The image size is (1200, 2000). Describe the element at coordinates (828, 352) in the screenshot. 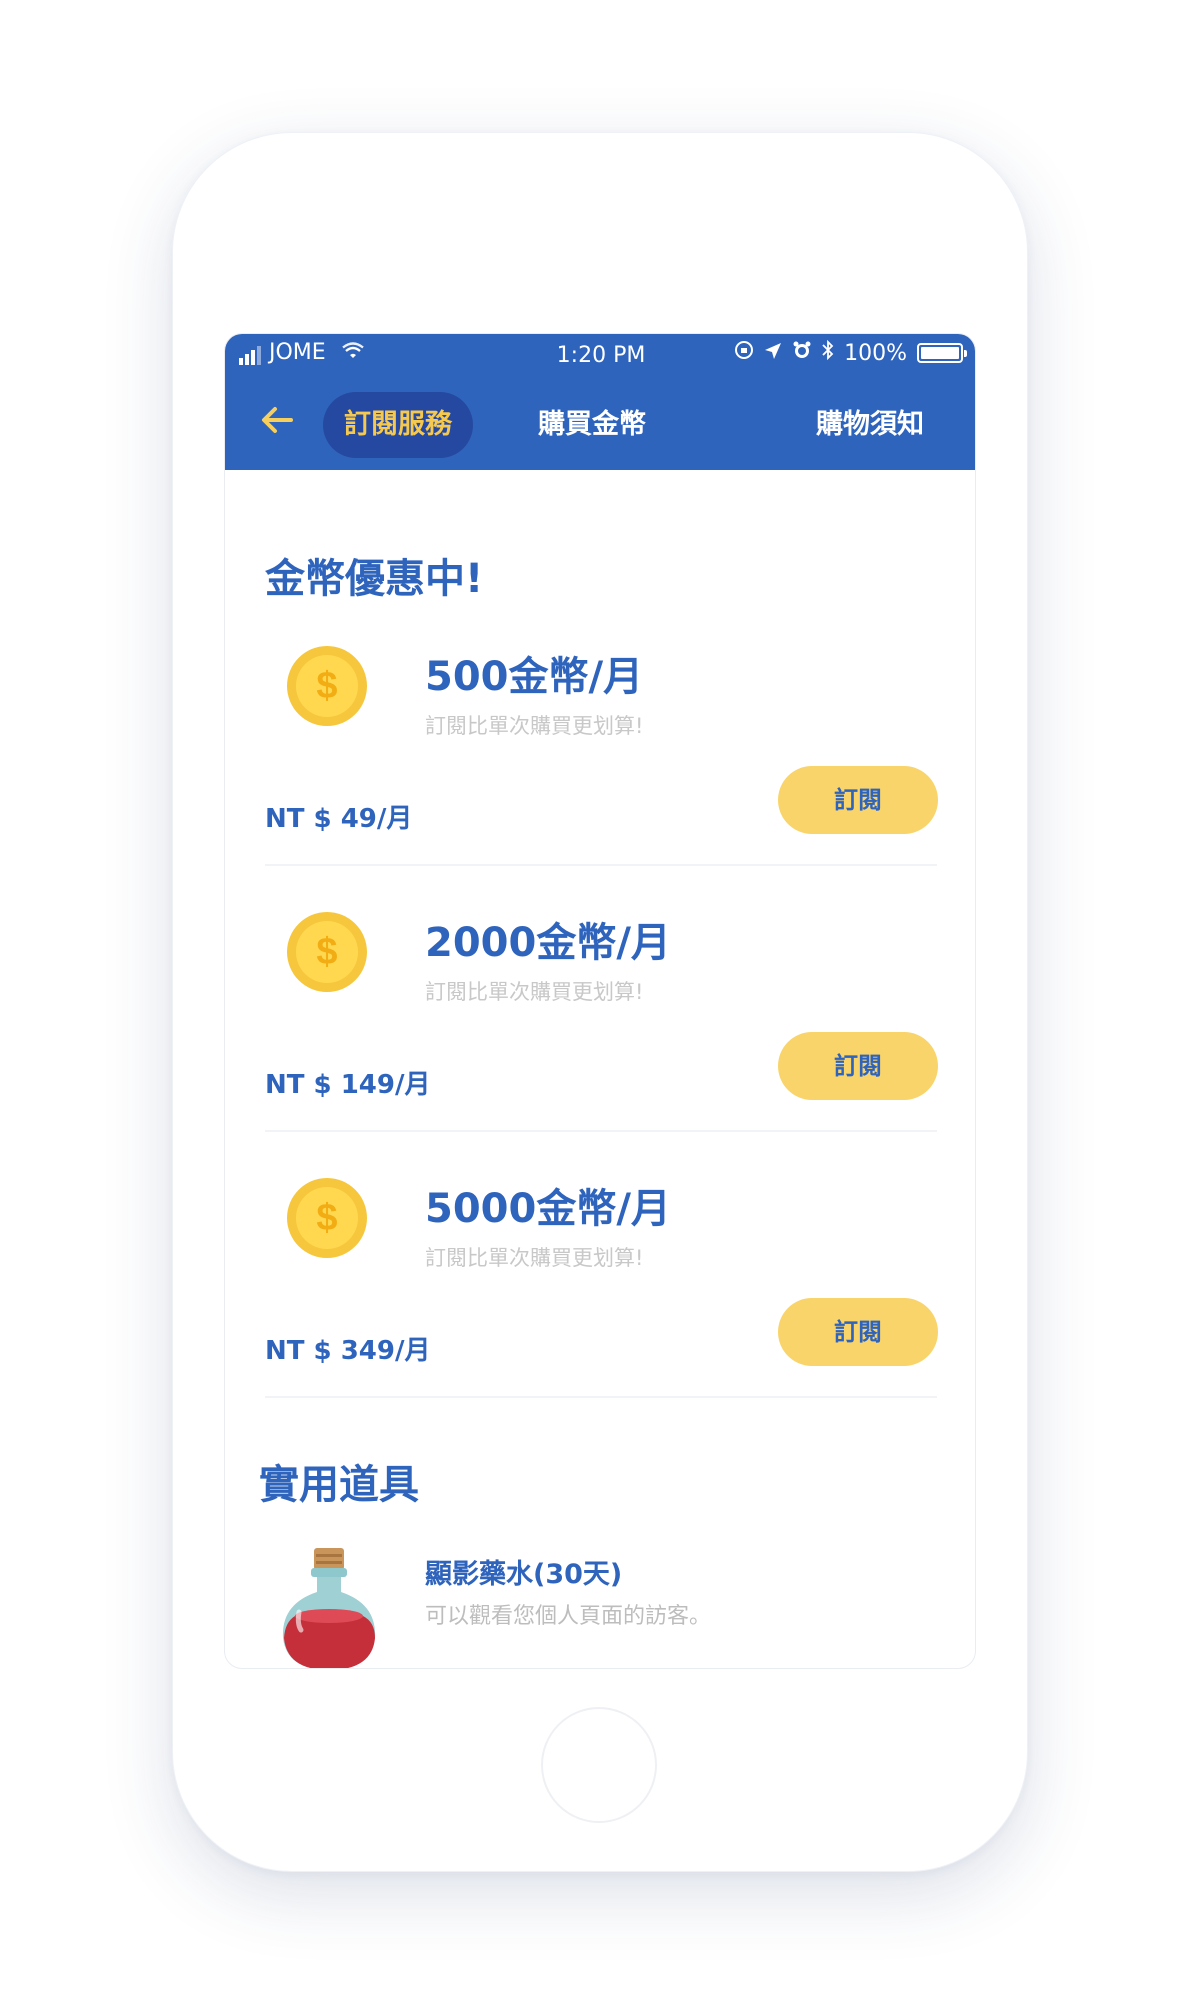

I see `bluetooth-icon` at that location.